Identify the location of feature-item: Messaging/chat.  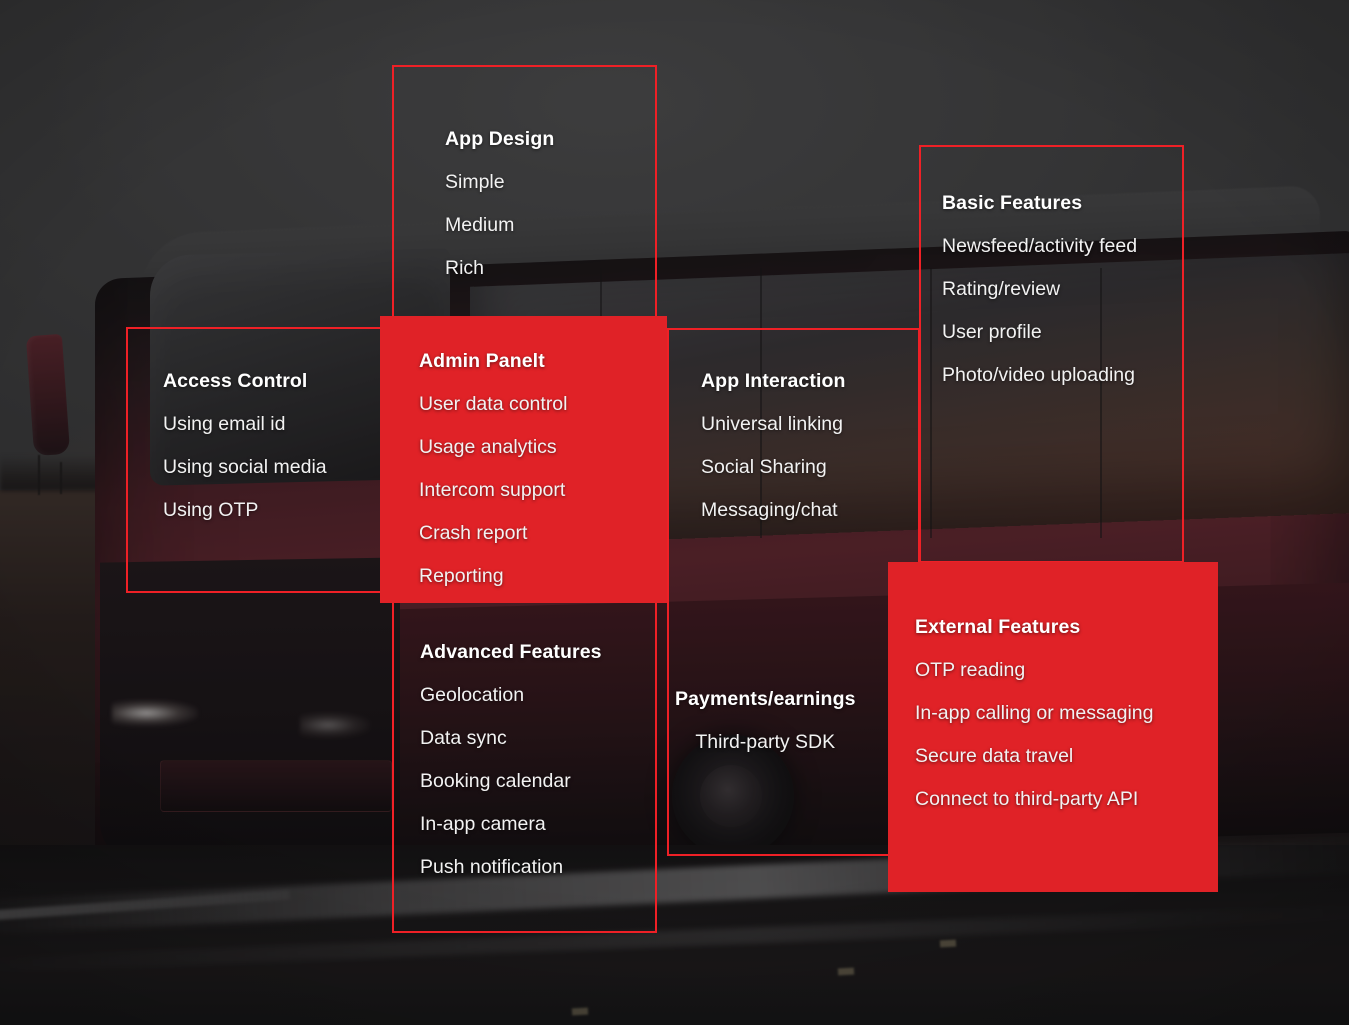
(769, 510).